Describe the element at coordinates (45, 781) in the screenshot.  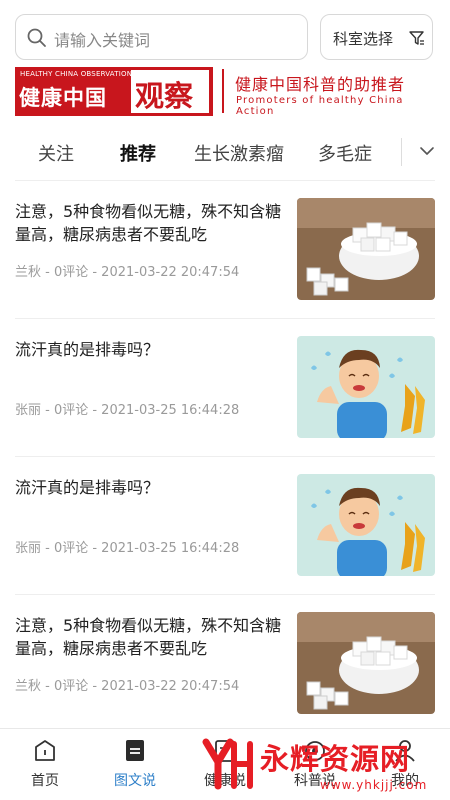
I see `nav-home-label: 首页` at that location.